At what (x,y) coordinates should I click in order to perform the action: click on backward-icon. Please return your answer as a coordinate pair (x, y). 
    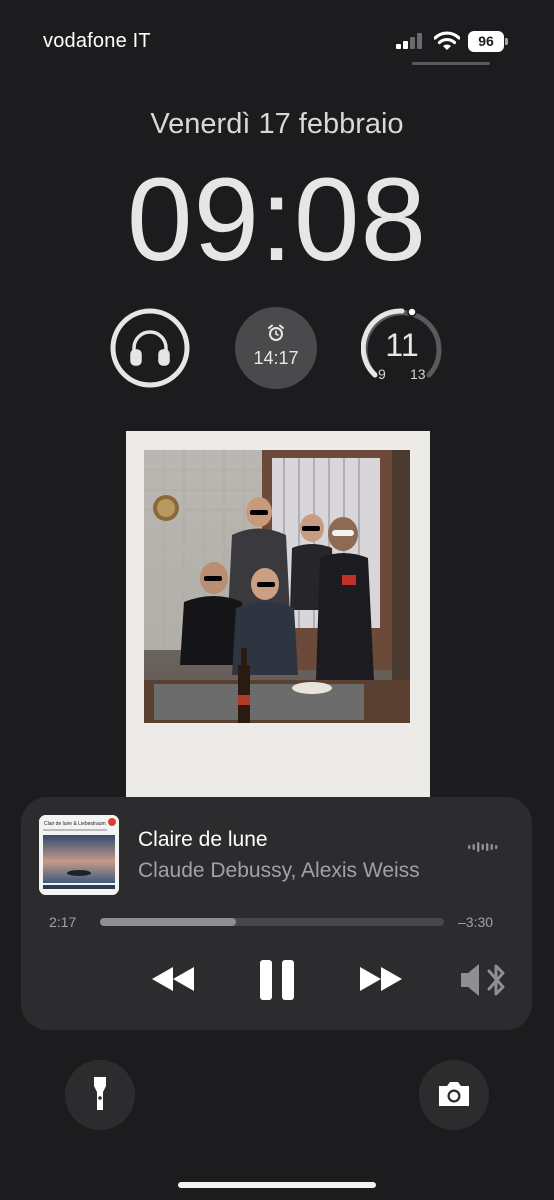
    Looking at the image, I should click on (173, 979).